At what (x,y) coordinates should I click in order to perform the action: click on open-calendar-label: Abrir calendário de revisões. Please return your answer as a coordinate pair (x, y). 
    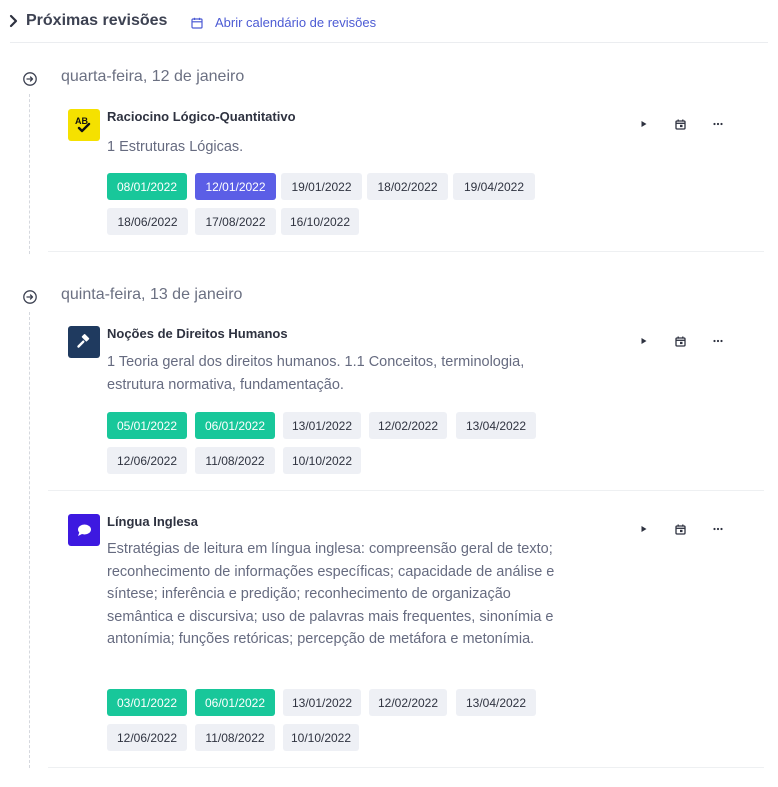
    Looking at the image, I should click on (295, 22).